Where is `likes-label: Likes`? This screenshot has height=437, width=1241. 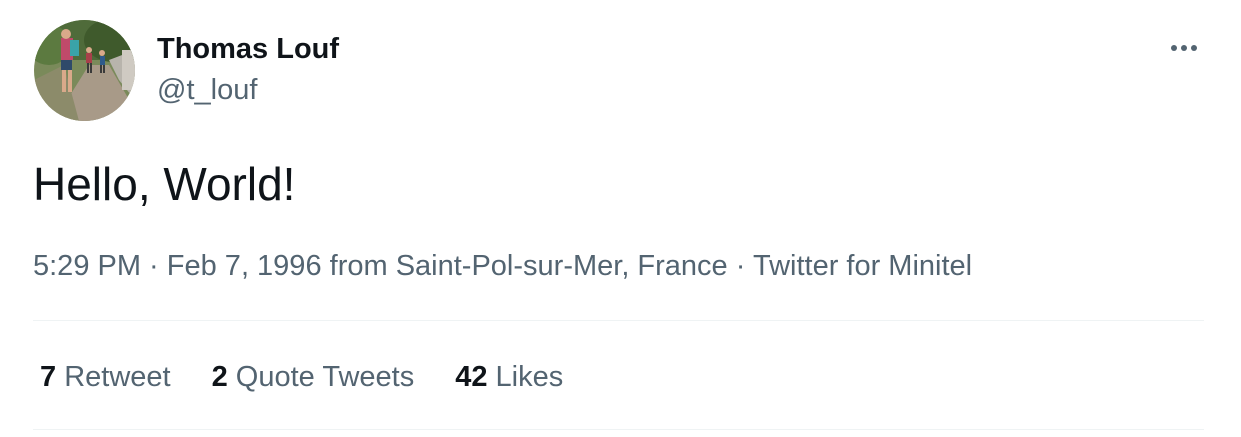
likes-label: Likes is located at coordinates (529, 377).